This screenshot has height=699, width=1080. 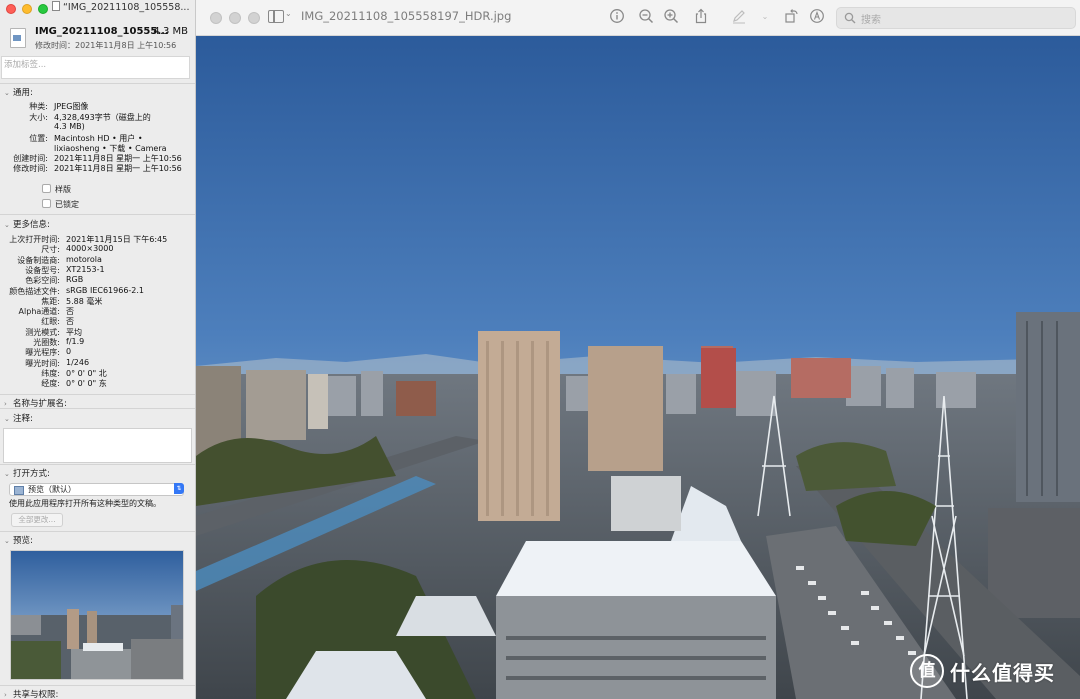 I want to click on sidebar-toggle-icon, so click(x=276, y=16).